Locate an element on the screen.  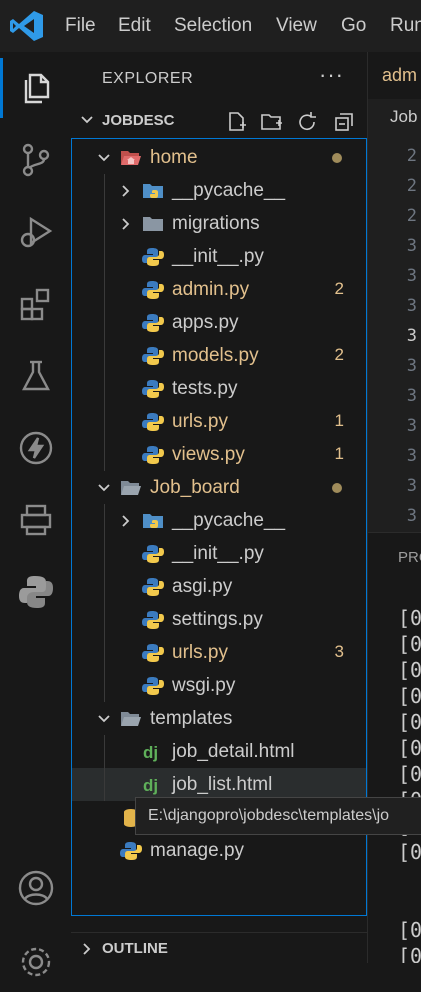
tree-item-label: urls.py is located at coordinates (200, 652).